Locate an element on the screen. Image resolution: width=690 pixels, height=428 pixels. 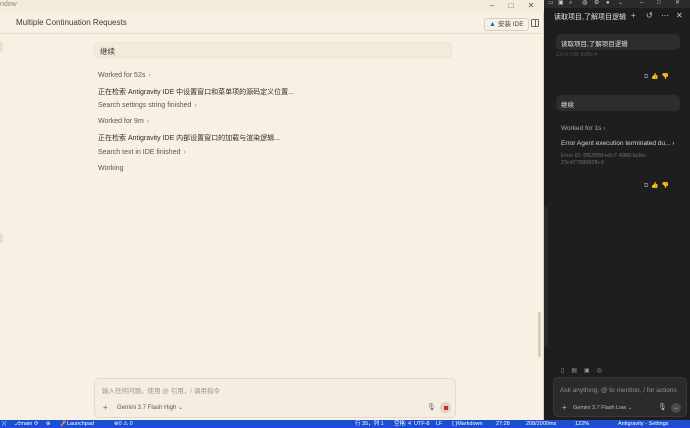
account-icon: ◍ is located at coordinates (584, 3).